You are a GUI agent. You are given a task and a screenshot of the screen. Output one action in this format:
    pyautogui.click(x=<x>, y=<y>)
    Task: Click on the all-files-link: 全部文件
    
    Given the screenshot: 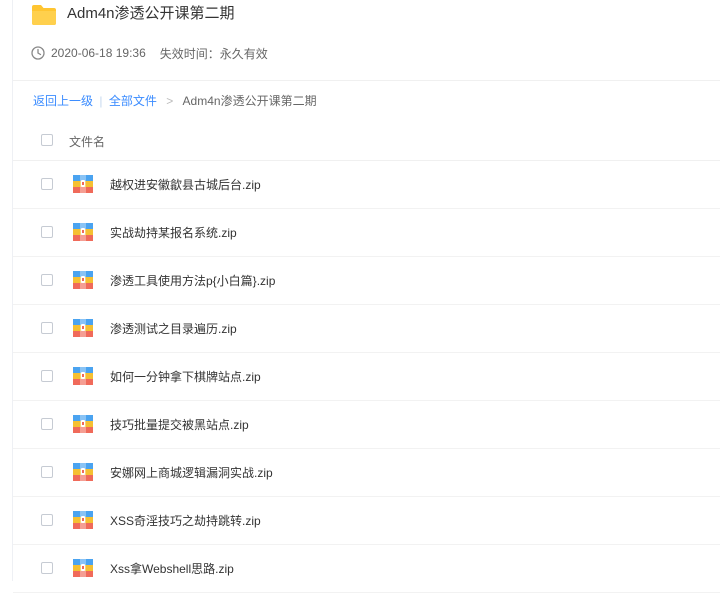 What is the action you would take?
    pyautogui.click(x=133, y=101)
    